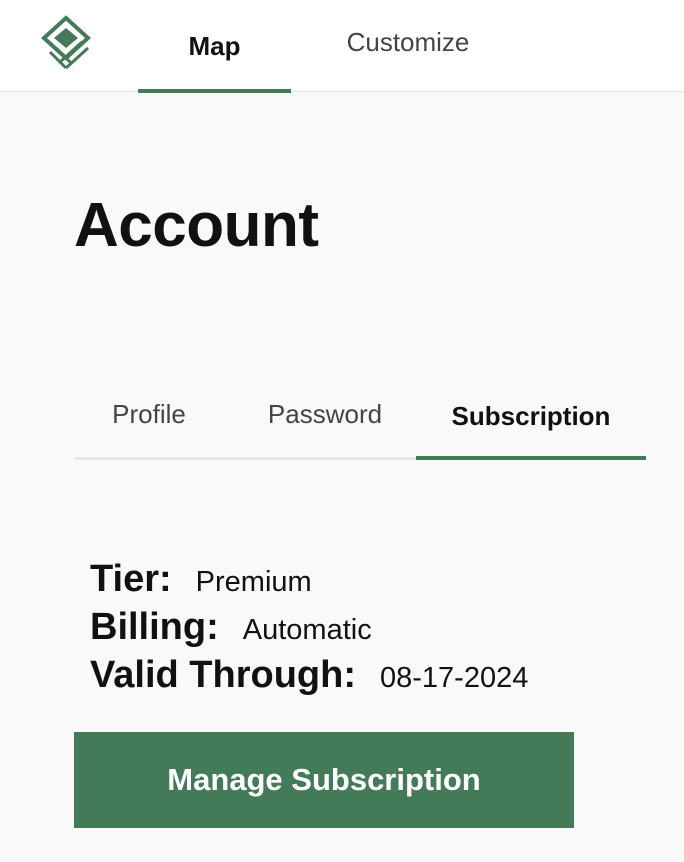 Image resolution: width=684 pixels, height=862 pixels. I want to click on nav-tab-map-label: Map, so click(214, 45).